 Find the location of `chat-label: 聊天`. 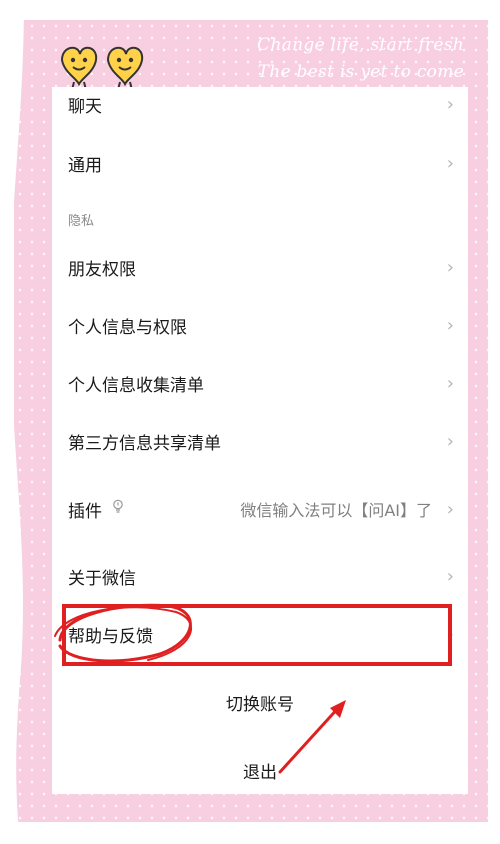

chat-label: 聊天 is located at coordinates (85, 106).